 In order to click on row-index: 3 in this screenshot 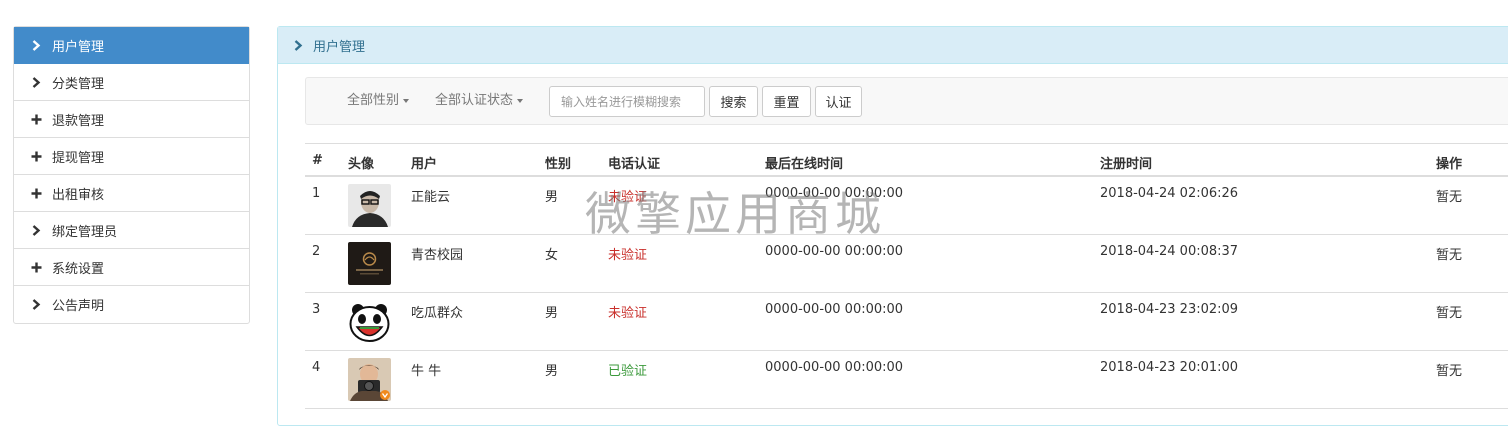, I will do `click(316, 309)`.